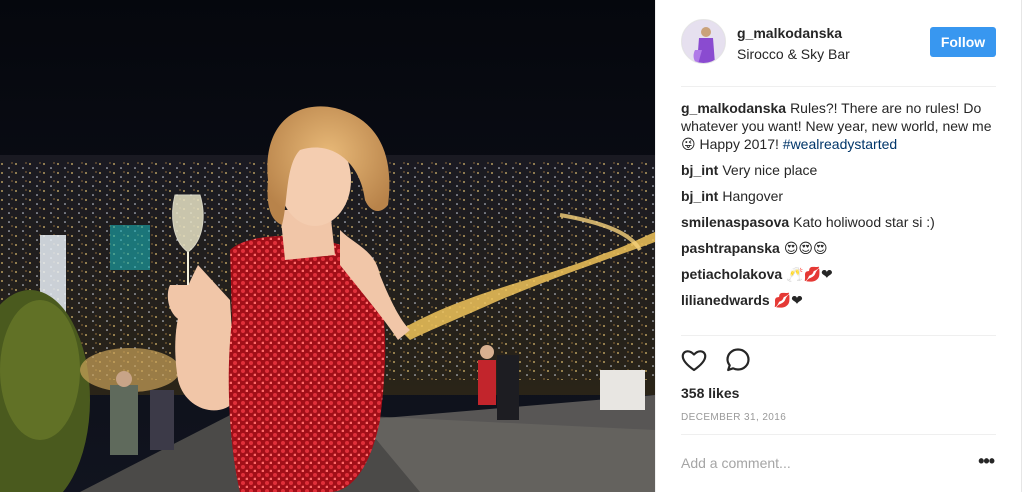 The image size is (1022, 492). Describe the element at coordinates (716, 361) in the screenshot. I see `action-bar` at that location.